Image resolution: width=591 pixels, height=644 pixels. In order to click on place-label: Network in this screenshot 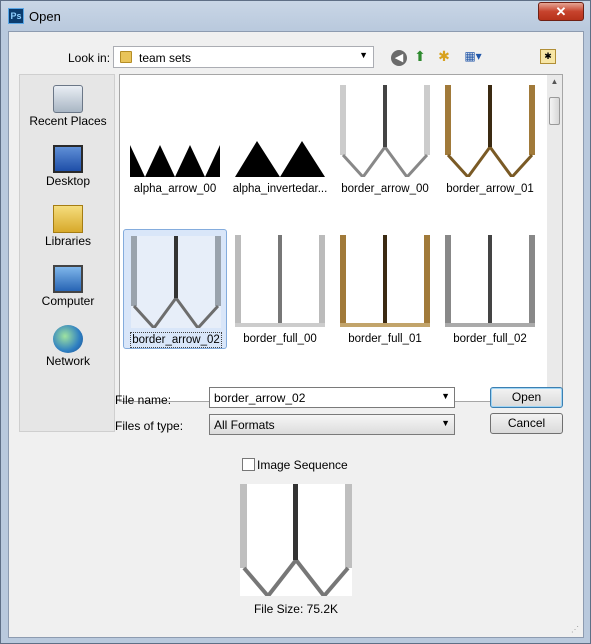, I will do `click(67, 361)`.